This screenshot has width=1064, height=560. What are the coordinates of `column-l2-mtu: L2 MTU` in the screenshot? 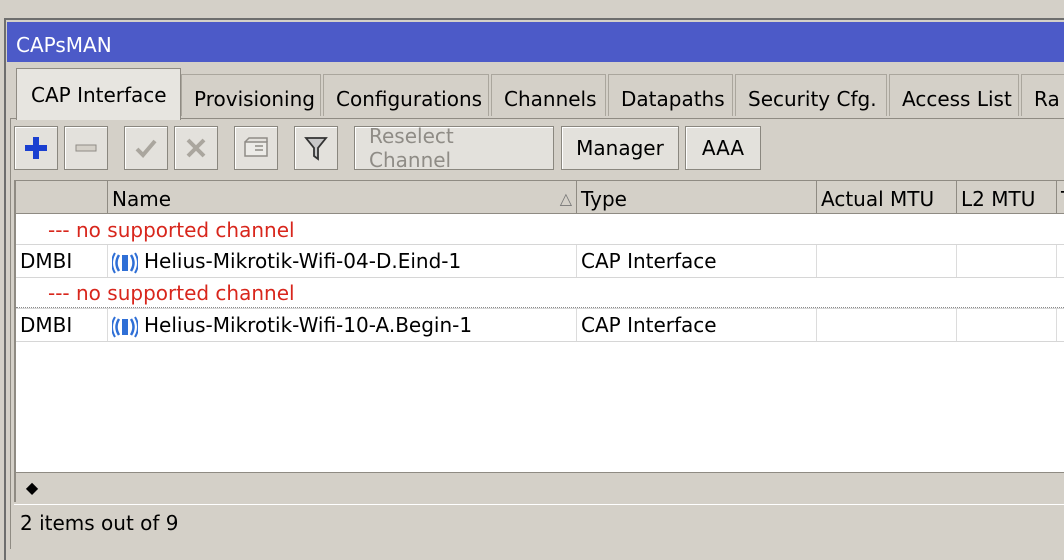 It's located at (1007, 197).